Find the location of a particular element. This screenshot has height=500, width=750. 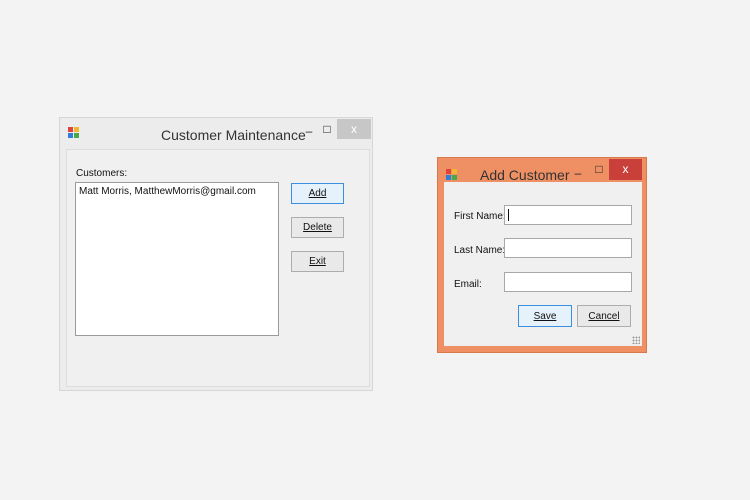

email-input is located at coordinates (568, 282).